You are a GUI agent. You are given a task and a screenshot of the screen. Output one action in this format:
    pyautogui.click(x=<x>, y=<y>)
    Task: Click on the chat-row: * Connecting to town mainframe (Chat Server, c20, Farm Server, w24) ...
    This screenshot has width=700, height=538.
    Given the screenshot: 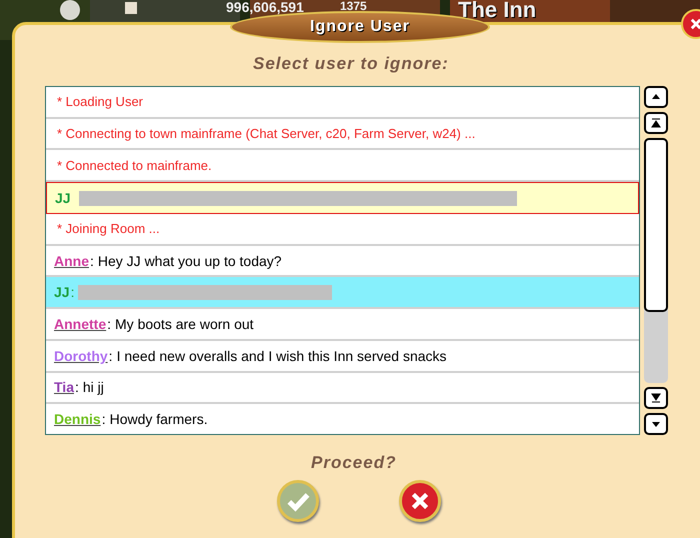 What is the action you would take?
    pyautogui.click(x=342, y=134)
    